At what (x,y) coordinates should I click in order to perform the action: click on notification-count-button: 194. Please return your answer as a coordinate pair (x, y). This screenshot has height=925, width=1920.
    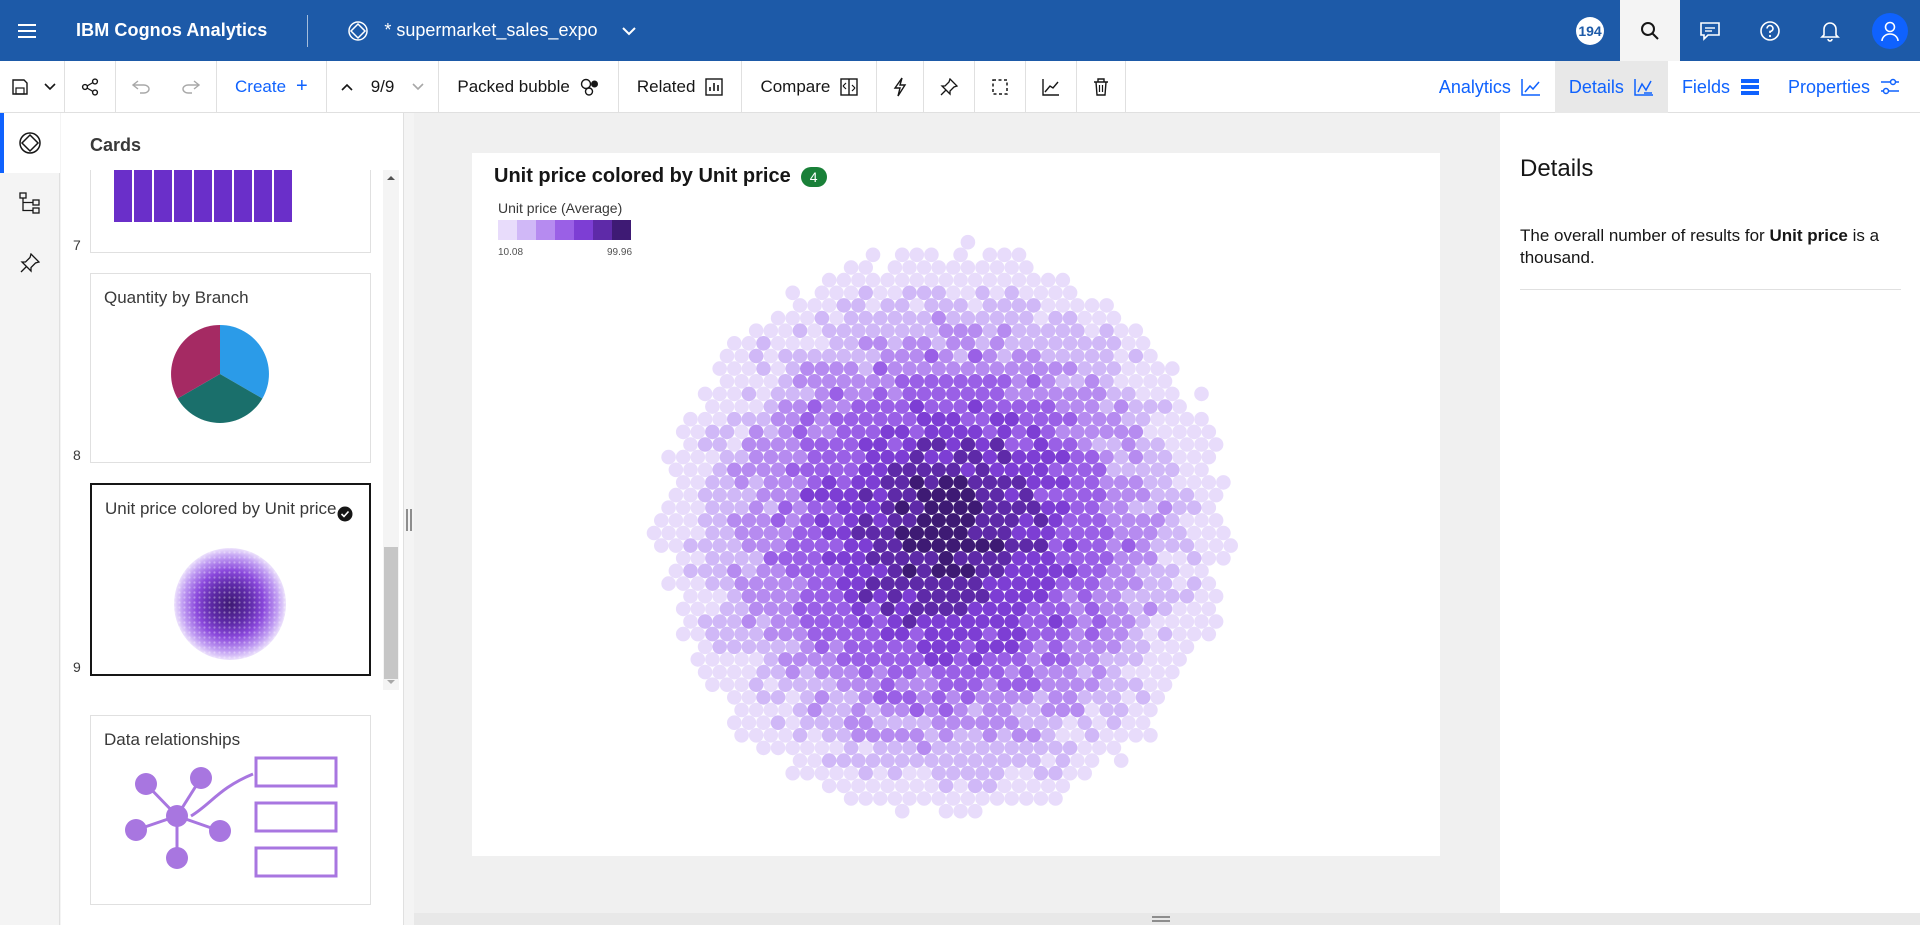
    Looking at the image, I should click on (1590, 30).